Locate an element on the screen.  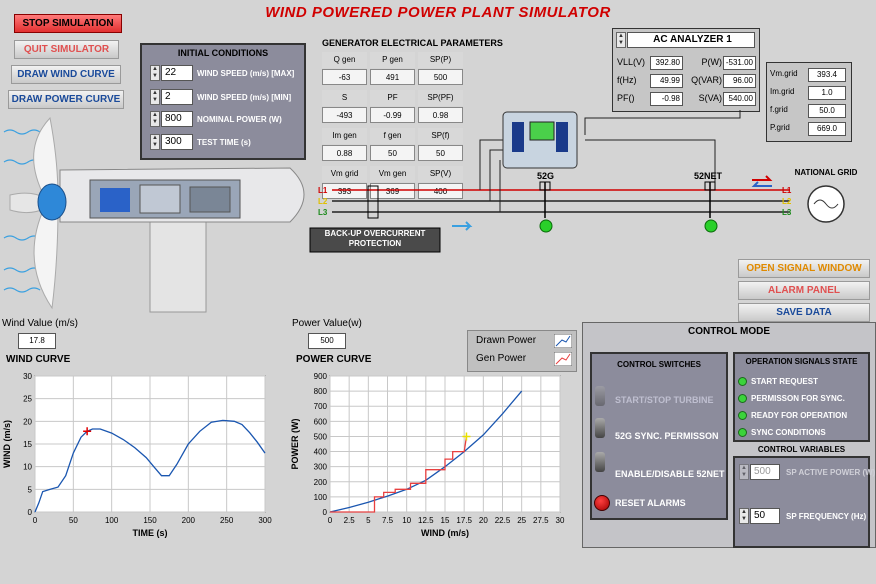
gen-header-1-1: PF is located at coordinates (392, 98).